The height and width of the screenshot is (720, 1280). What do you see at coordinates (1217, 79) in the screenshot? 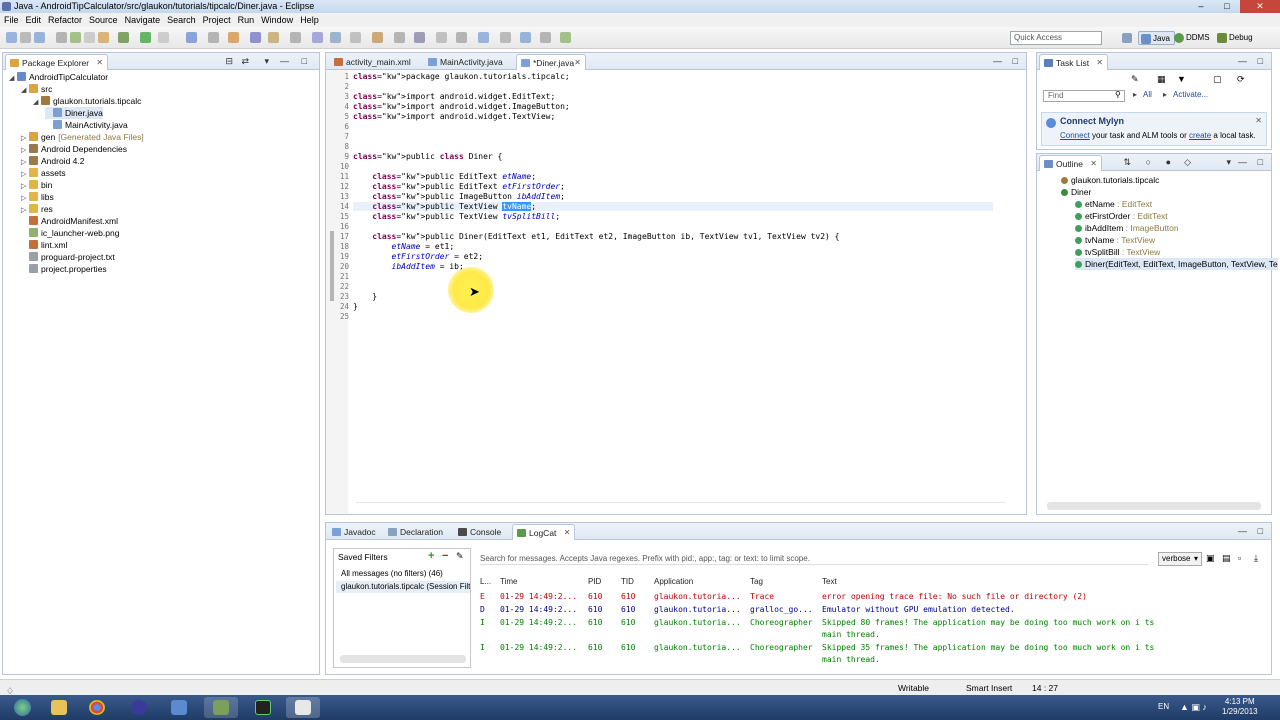
I see `collapse-icon: ▢` at bounding box center [1217, 79].